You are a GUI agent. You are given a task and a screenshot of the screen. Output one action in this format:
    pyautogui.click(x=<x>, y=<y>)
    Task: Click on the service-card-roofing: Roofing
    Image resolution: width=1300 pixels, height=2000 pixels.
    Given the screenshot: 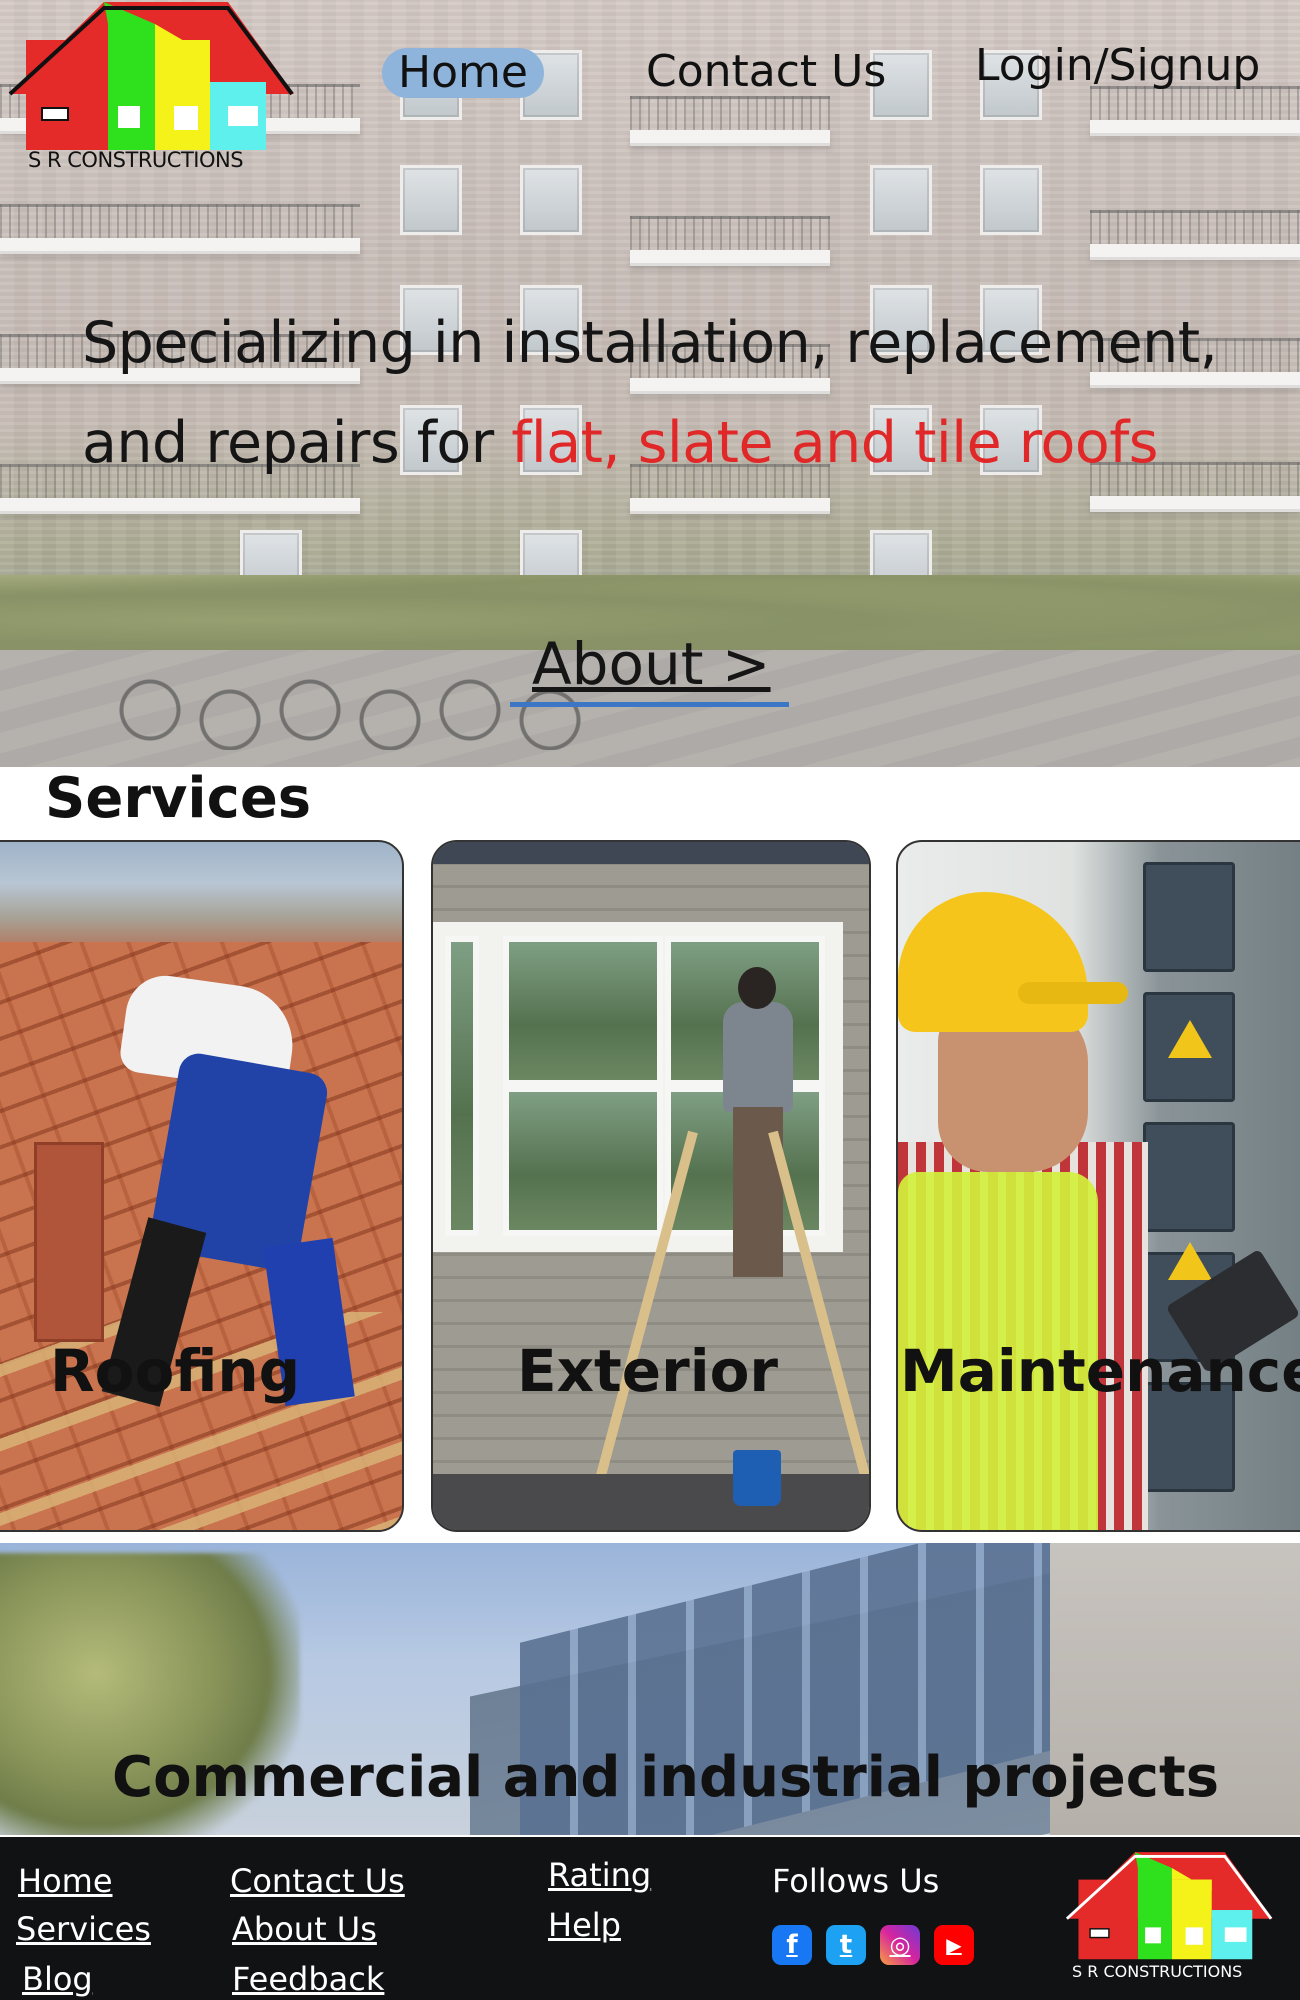 What is the action you would take?
    pyautogui.click(x=202, y=1186)
    